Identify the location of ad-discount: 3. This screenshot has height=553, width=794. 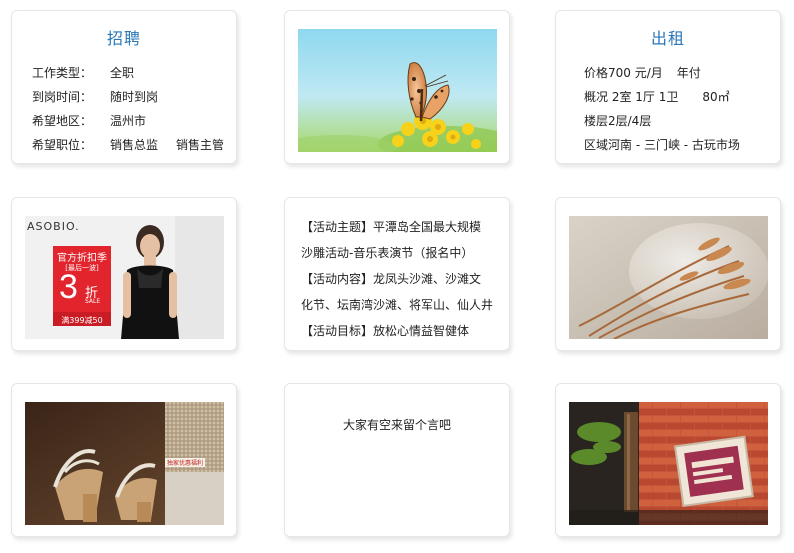
(68, 287).